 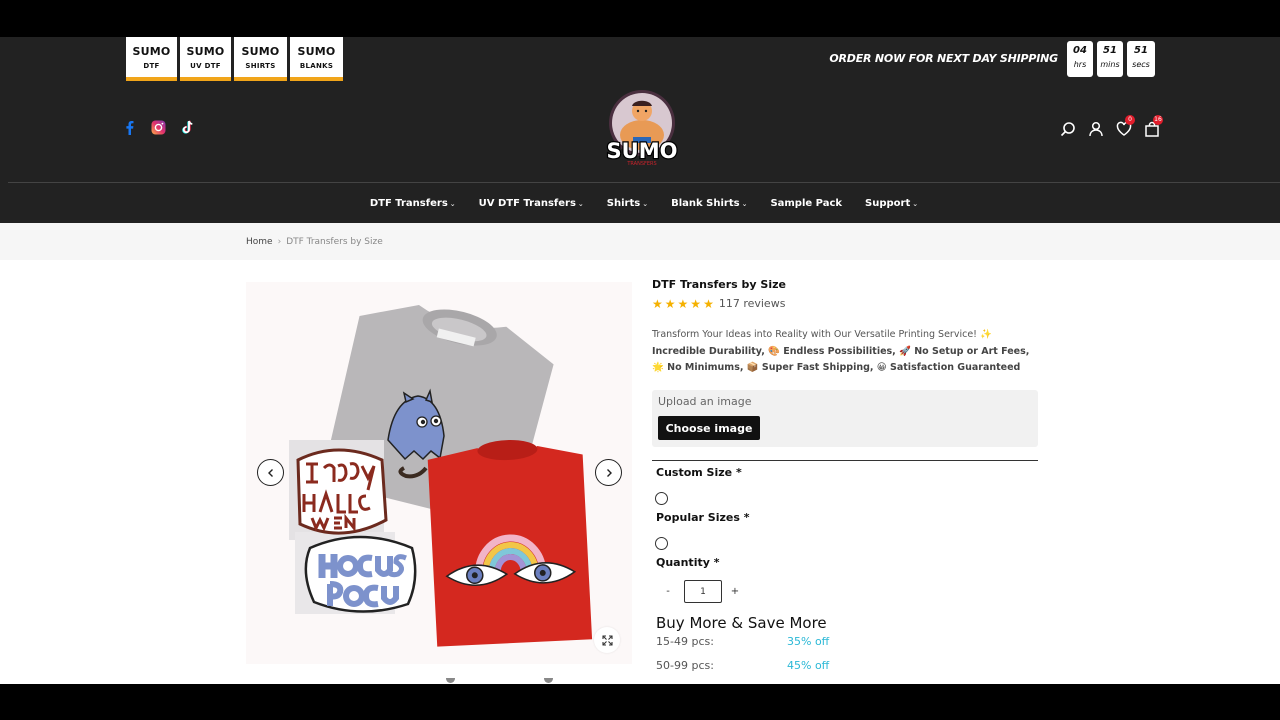 What do you see at coordinates (187, 127) in the screenshot?
I see `tiktok-icon` at bounding box center [187, 127].